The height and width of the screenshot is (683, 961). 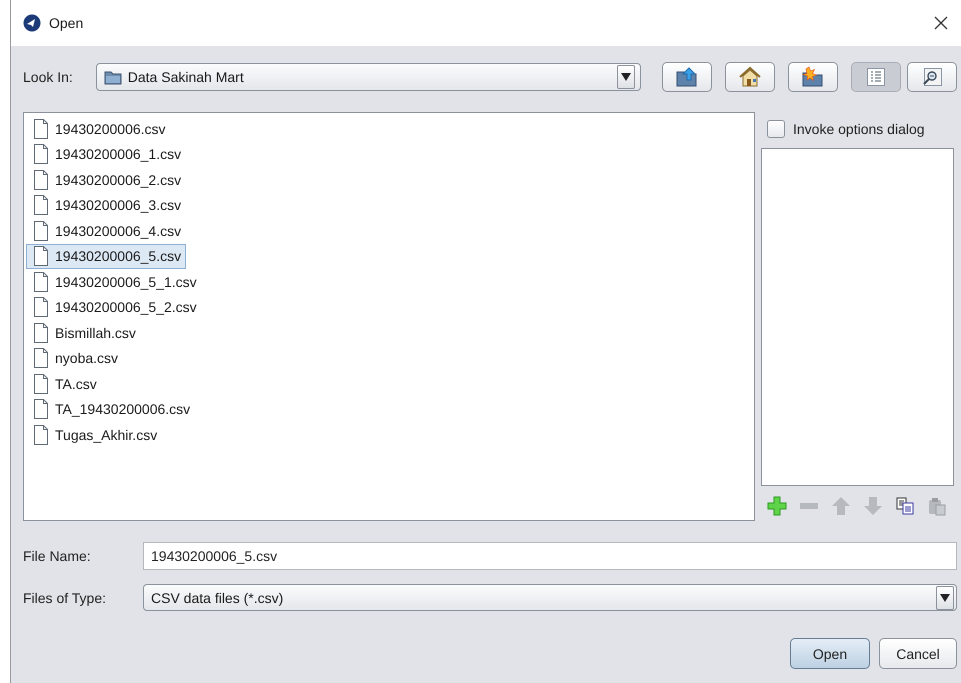 I want to click on home-icon, so click(x=750, y=77).